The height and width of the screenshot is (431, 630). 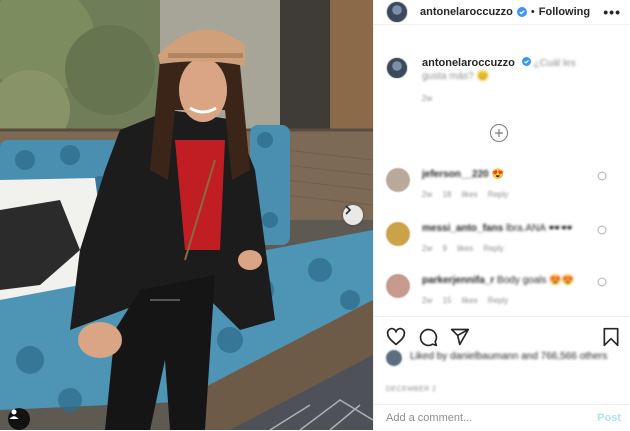 What do you see at coordinates (512, 98) in the screenshot?
I see `caption-time: 2w` at bounding box center [512, 98].